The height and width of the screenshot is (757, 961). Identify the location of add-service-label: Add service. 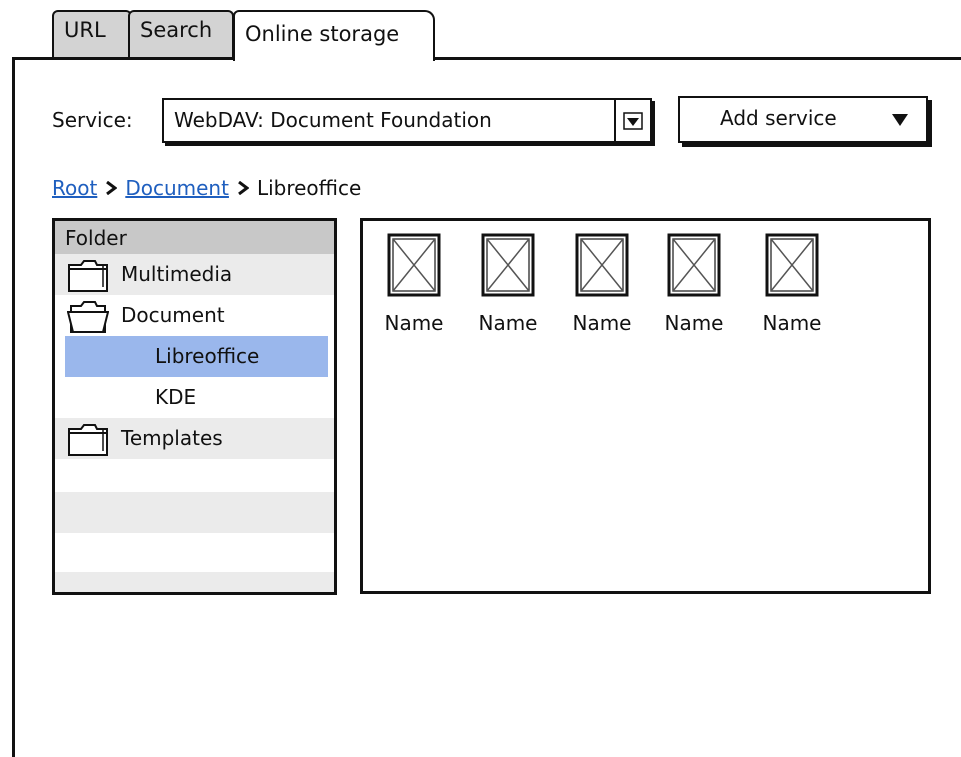
(778, 118).